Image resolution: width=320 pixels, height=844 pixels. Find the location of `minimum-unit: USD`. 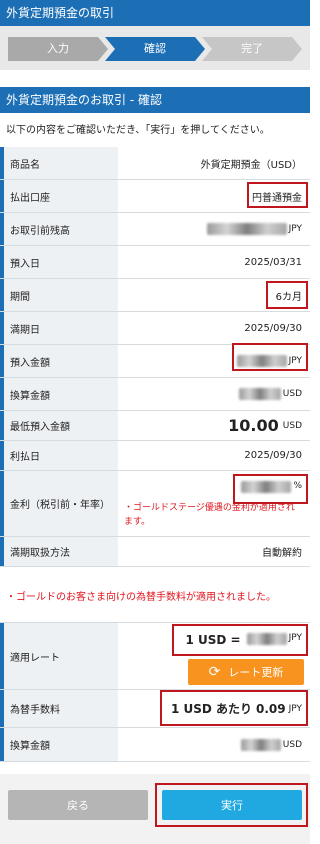

minimum-unit: USD is located at coordinates (292, 425).